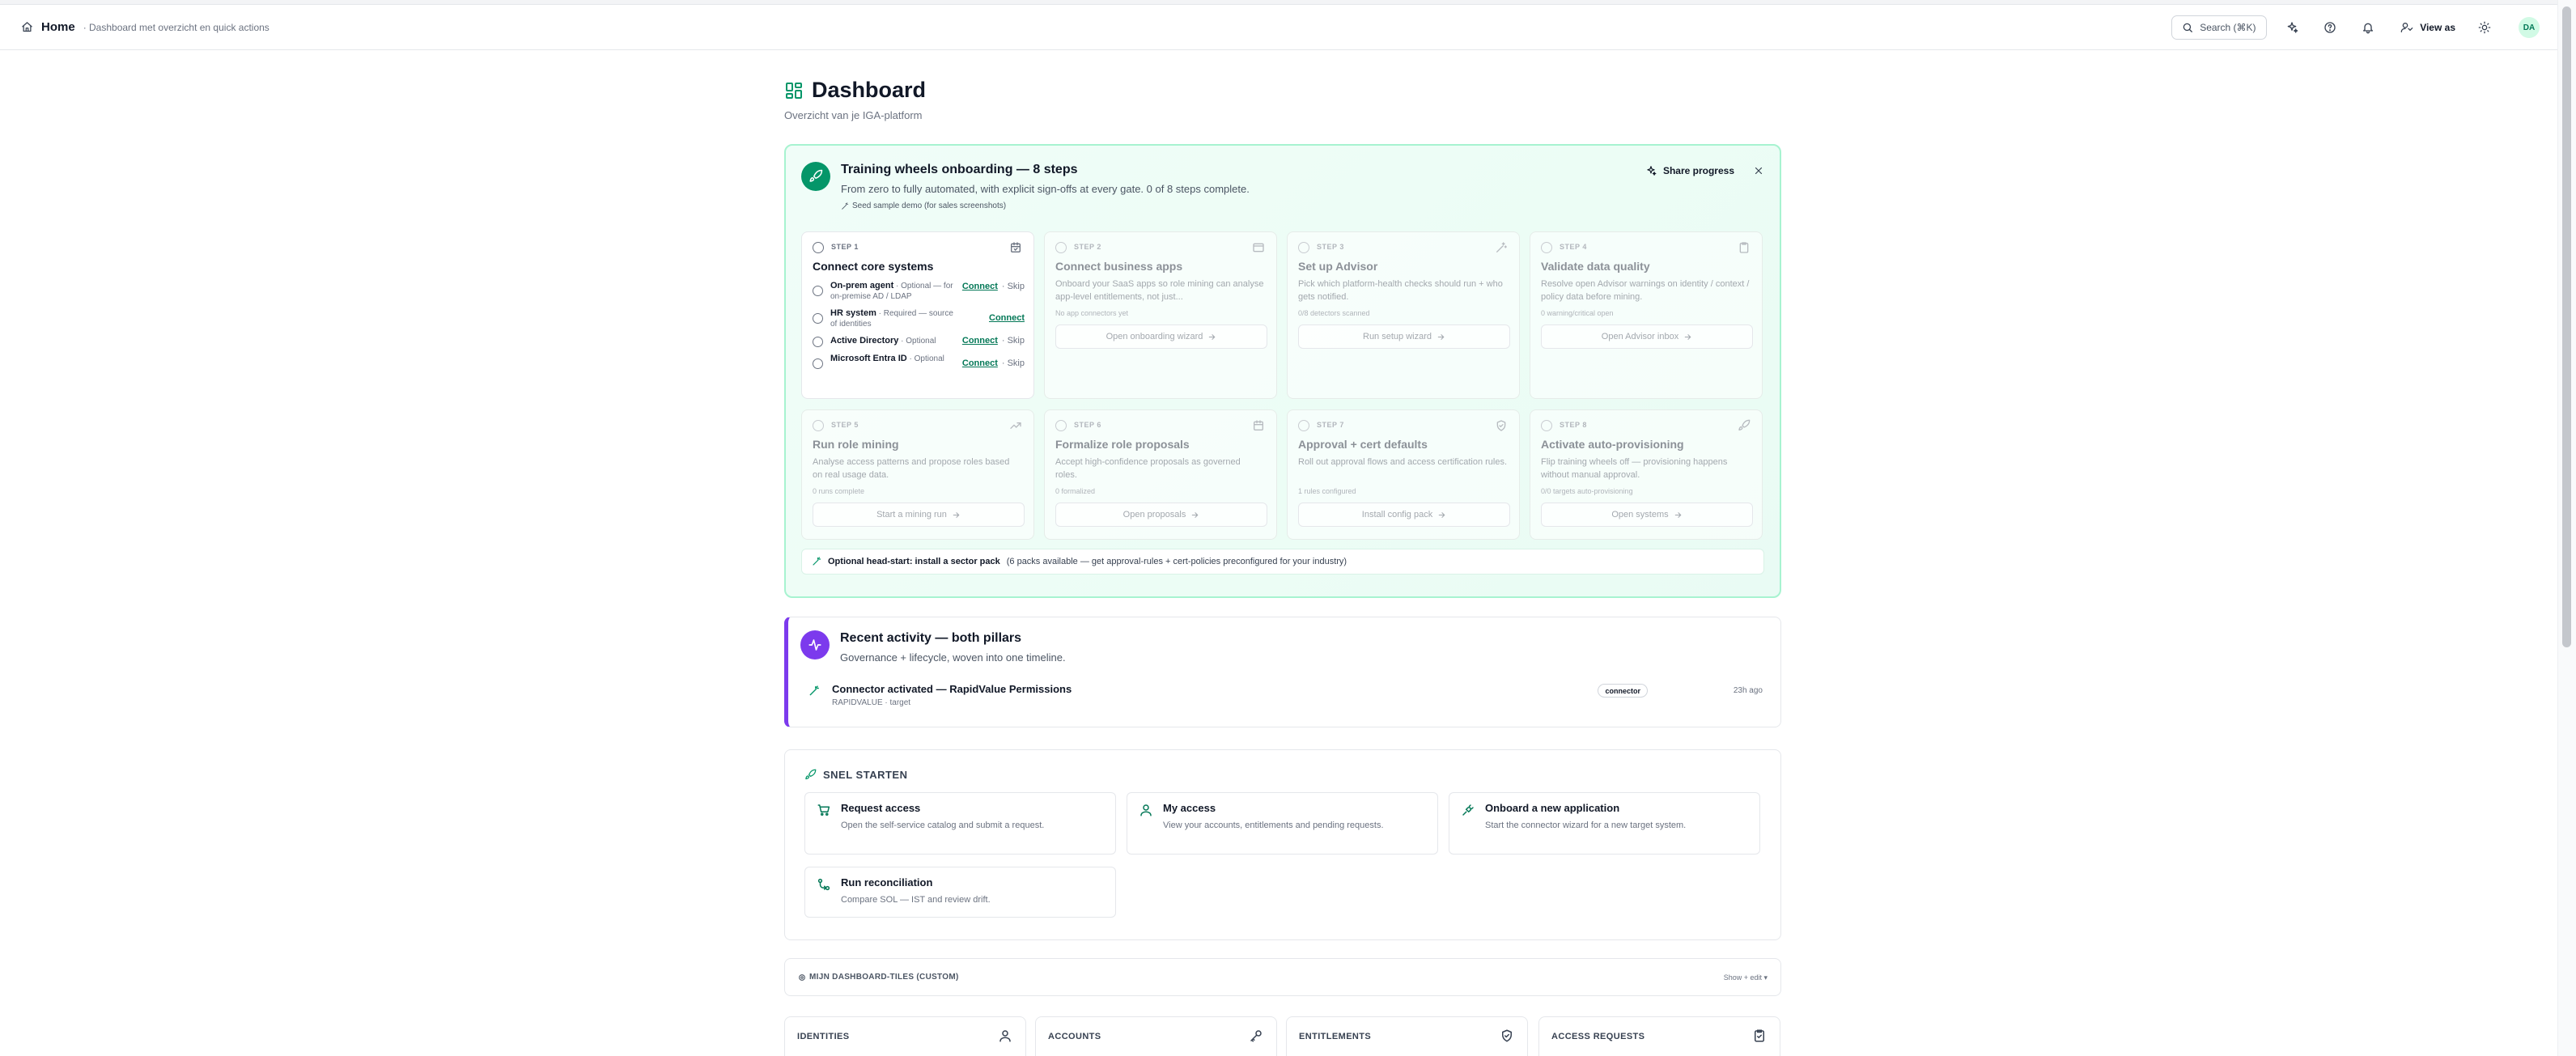 This screenshot has height=1056, width=2576. What do you see at coordinates (871, 702) in the screenshot?
I see `activity-item-subtitle: RAPIDVALUE · target` at bounding box center [871, 702].